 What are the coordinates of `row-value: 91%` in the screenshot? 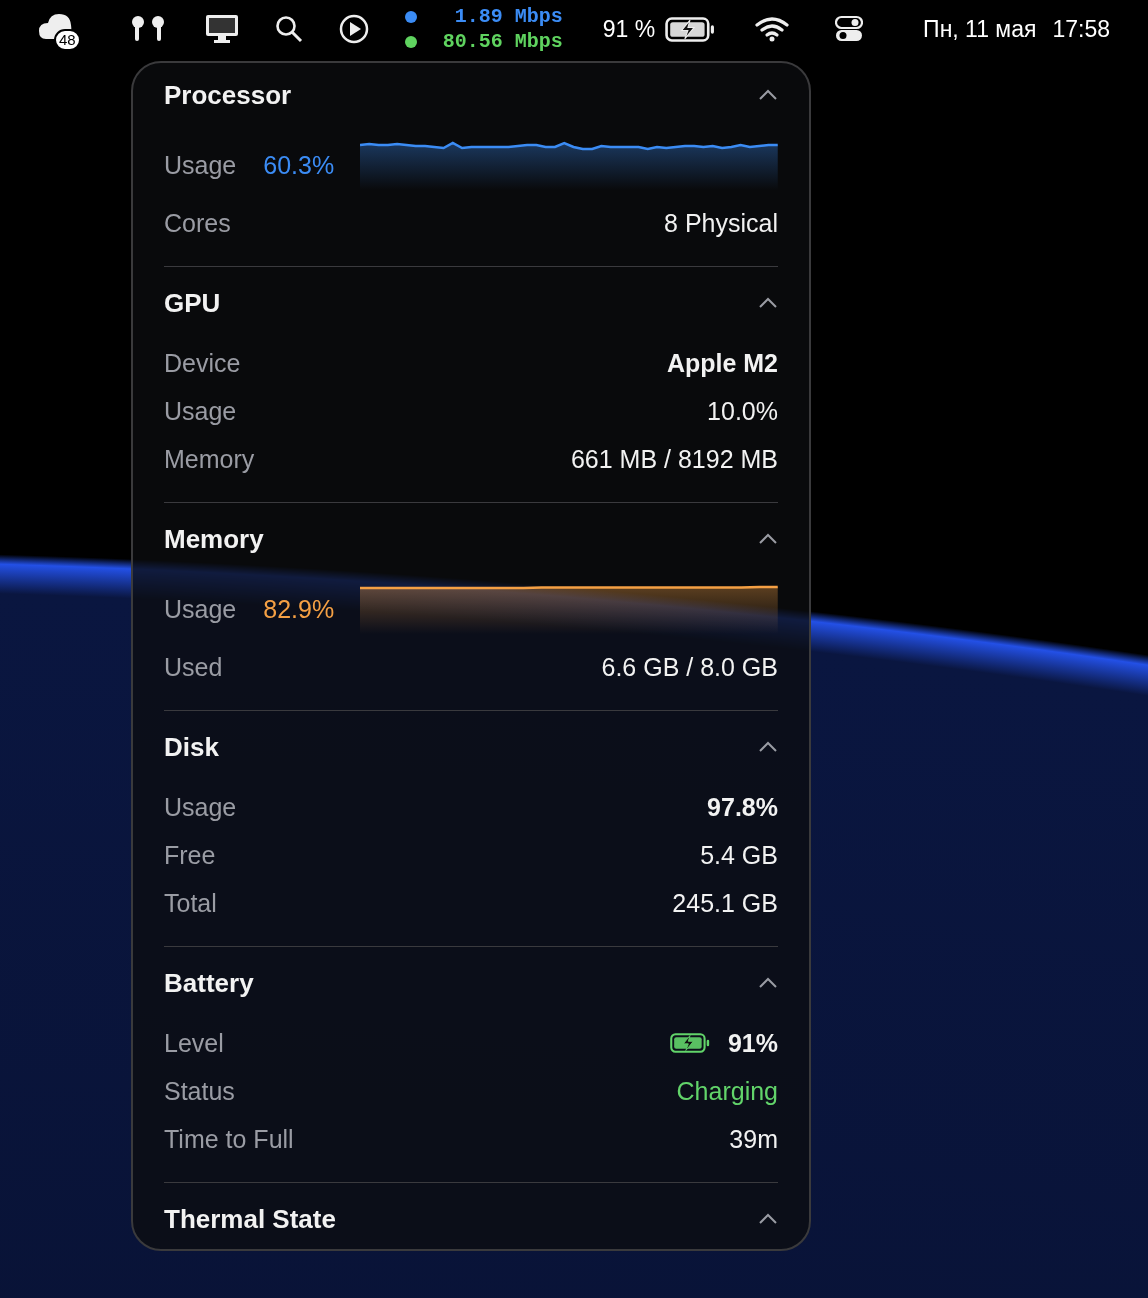 It's located at (752, 1043).